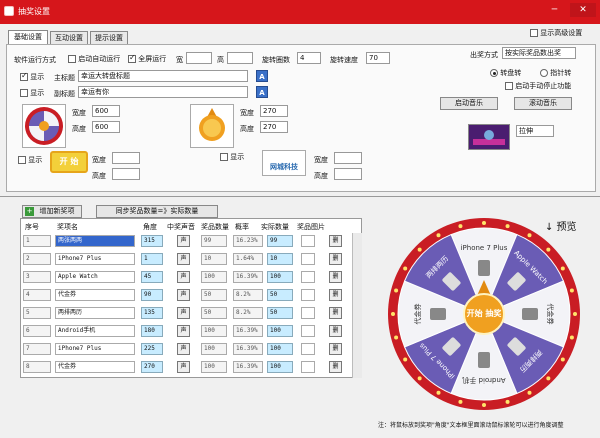 This screenshot has width=600, height=438. I want to click on prize-name-input: 两张两两, so click(95, 241).